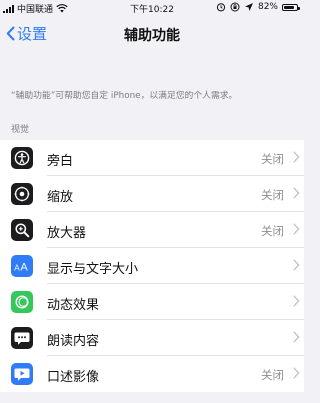 The image size is (320, 403). I want to click on motion-icon, so click(22, 302).